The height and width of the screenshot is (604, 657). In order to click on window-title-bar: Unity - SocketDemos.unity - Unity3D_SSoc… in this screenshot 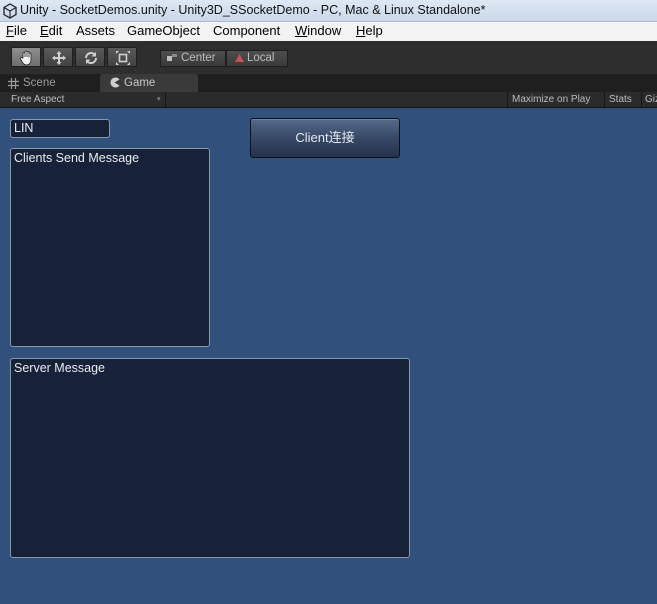, I will do `click(328, 11)`.